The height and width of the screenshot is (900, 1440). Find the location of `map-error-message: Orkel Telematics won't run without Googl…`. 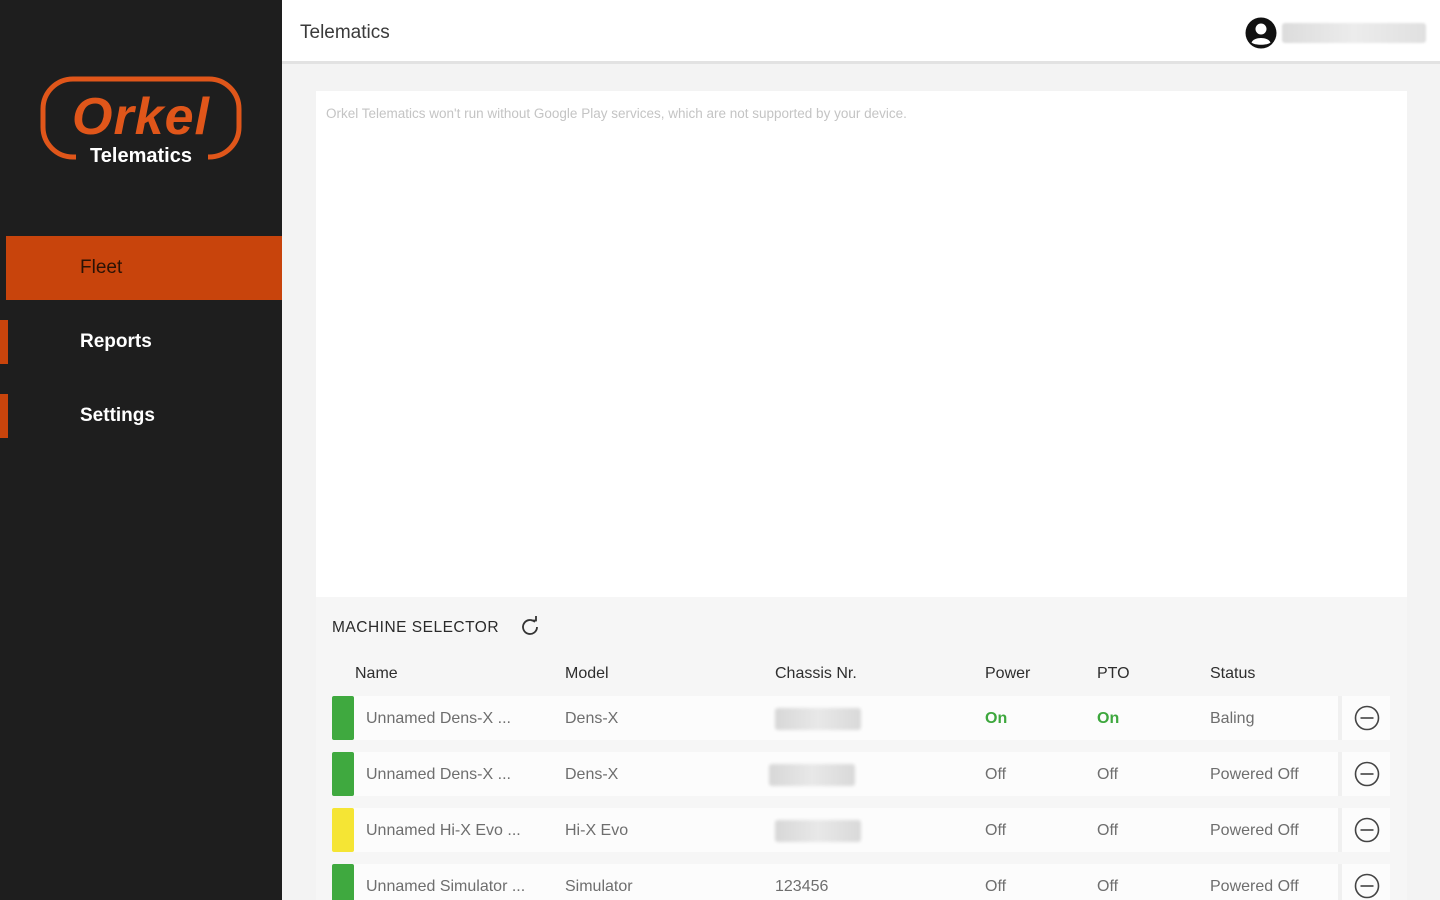

map-error-message: Orkel Telematics won't run without Googl… is located at coordinates (616, 113).